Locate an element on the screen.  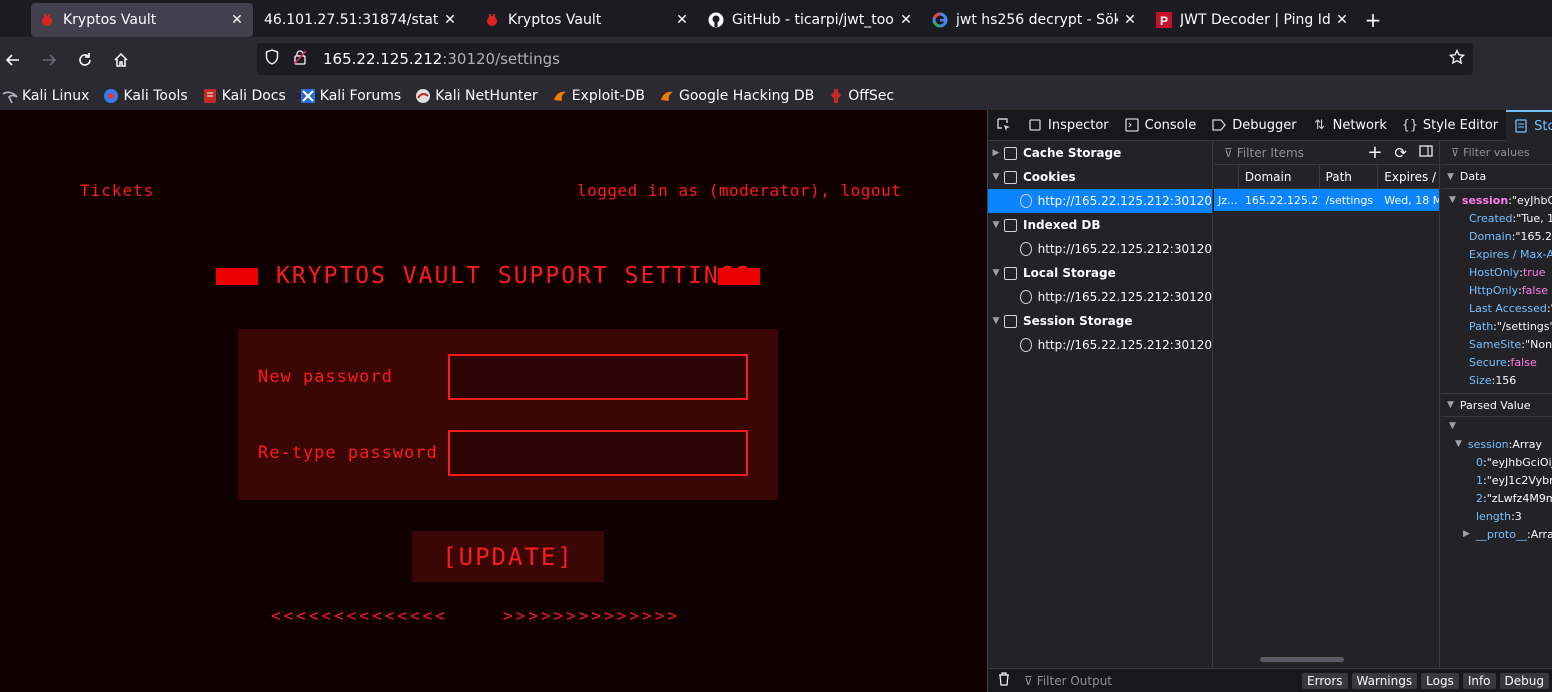
data-field-key: Size is located at coordinates (1480, 380).